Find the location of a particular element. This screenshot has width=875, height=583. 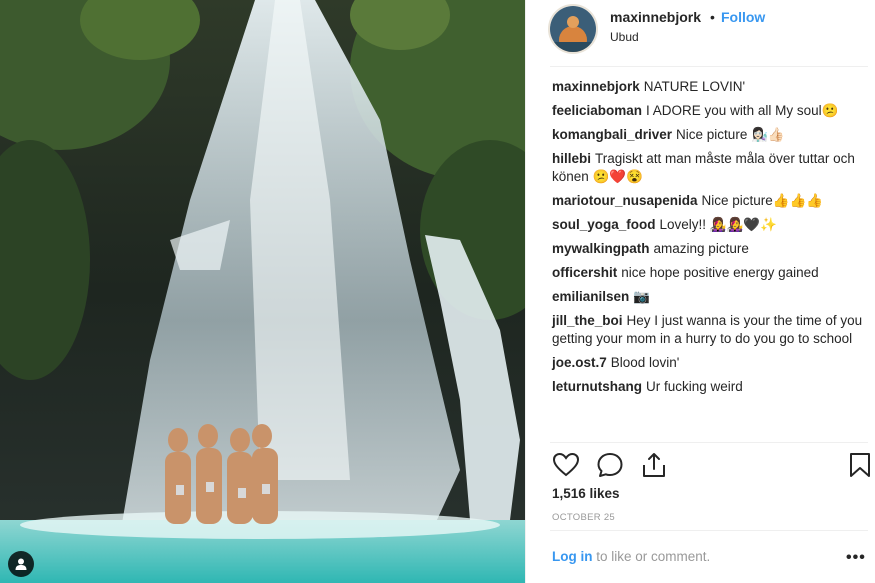

header-username: maxinnebjork is located at coordinates (655, 17).